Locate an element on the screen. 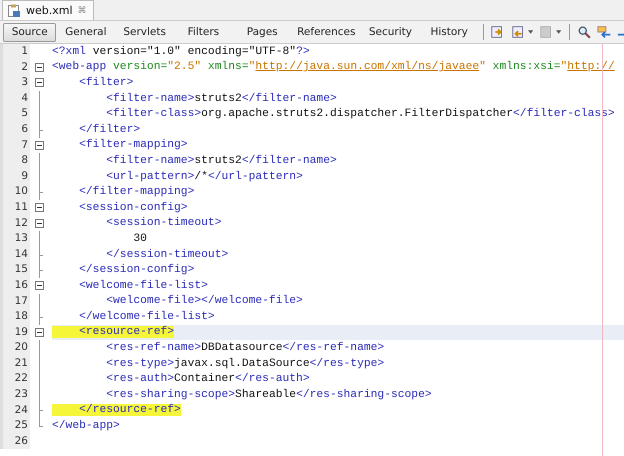 The height and width of the screenshot is (456, 624). line-number: 11 is located at coordinates (15, 208).